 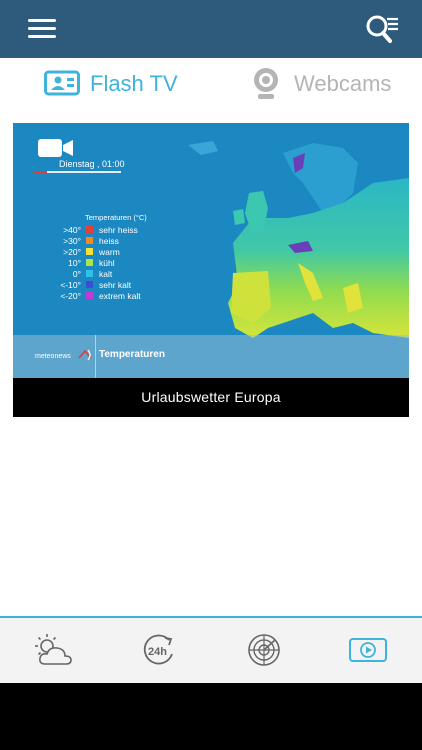 I want to click on legend-label: kühl, so click(x=107, y=263).